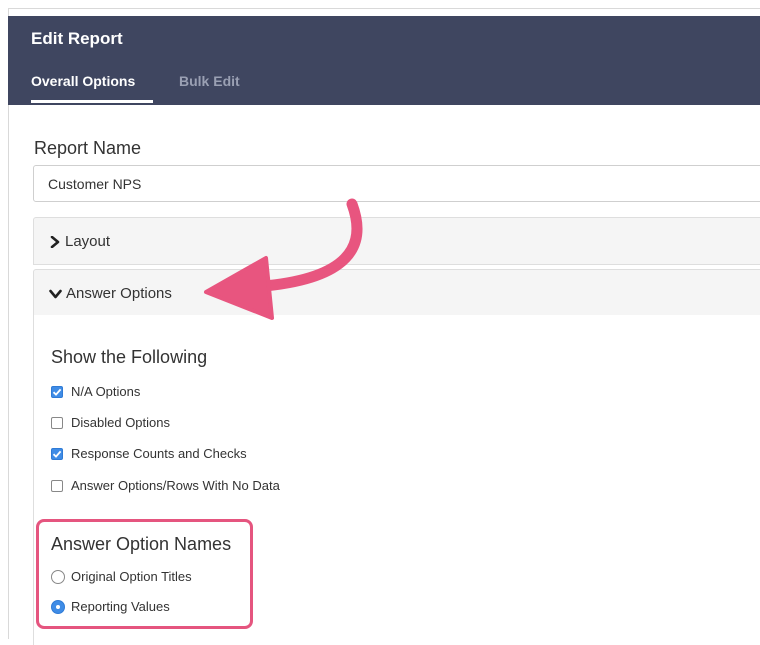  I want to click on panel-layout-header: Layout, so click(396, 241).